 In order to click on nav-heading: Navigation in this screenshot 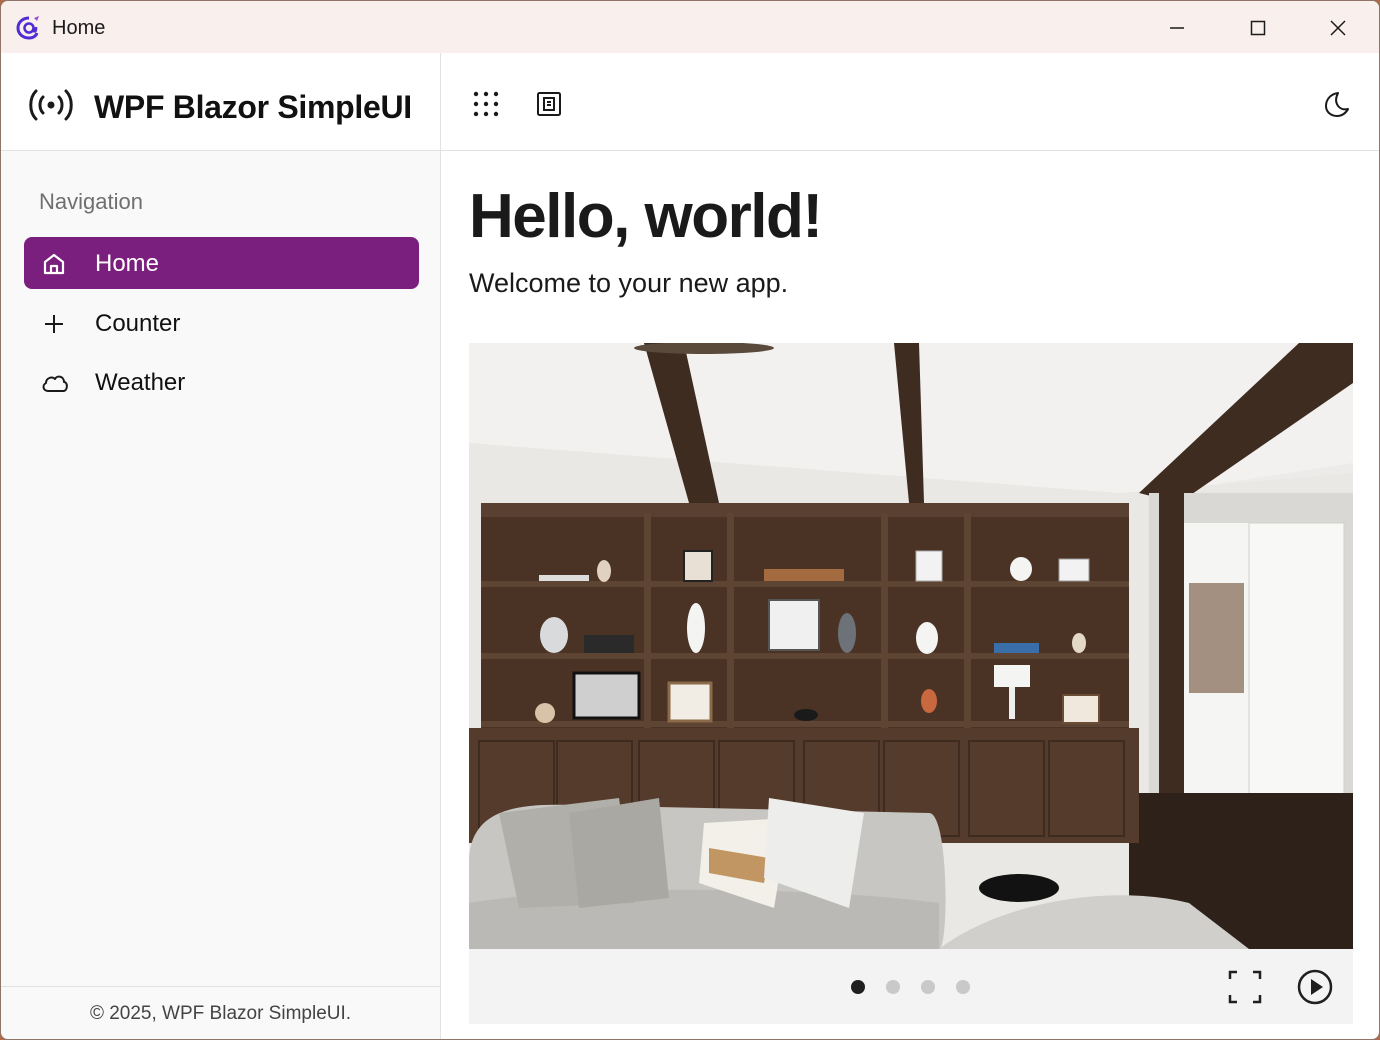, I will do `click(91, 201)`.